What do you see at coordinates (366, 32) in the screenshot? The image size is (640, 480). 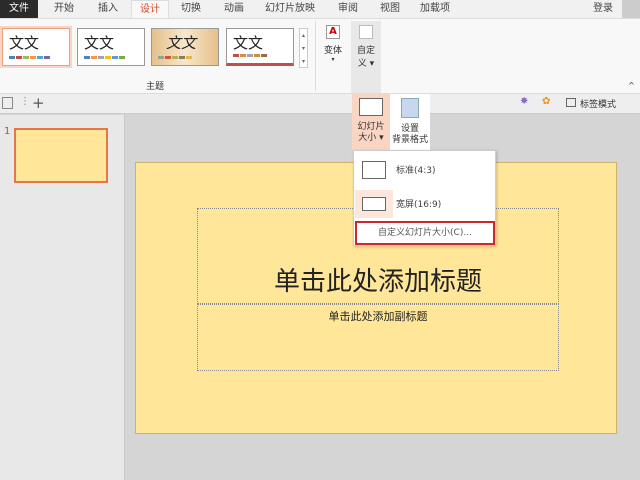 I see `customize-icon` at bounding box center [366, 32].